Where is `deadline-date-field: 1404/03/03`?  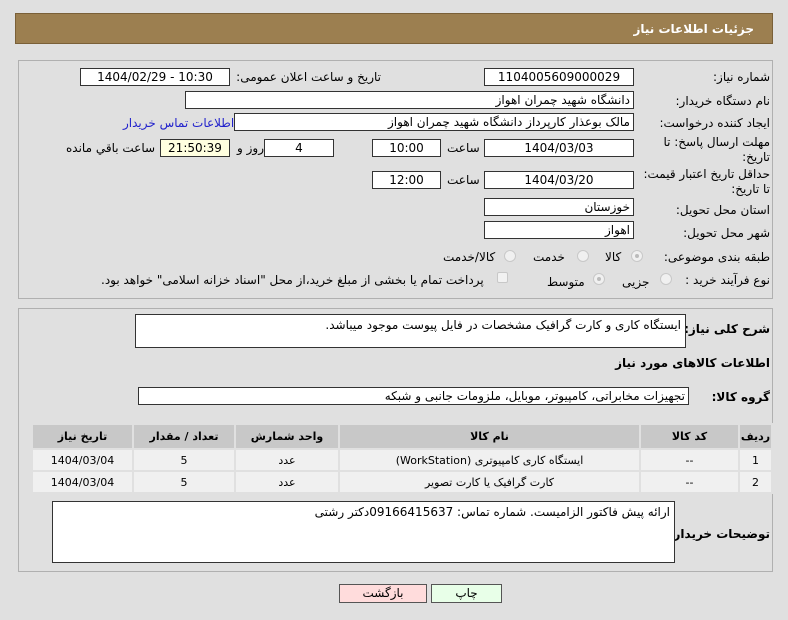
deadline-date-field: 1404/03/03 is located at coordinates (559, 148).